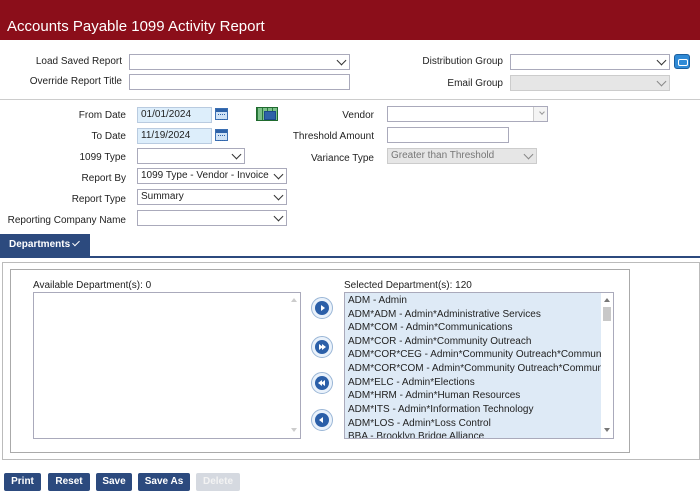 The image size is (700, 498). What do you see at coordinates (212, 197) in the screenshot?
I see `report-type-select: Summary` at bounding box center [212, 197].